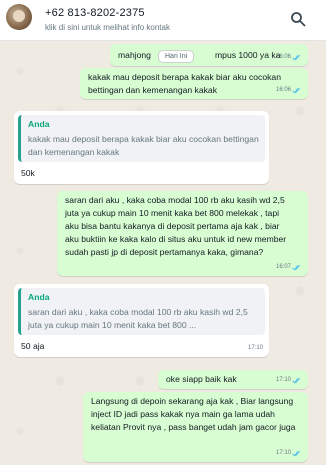  Describe the element at coordinates (107, 27) in the screenshot. I see `contact-info-hint: klik di sini untuk melihat info kontak` at that location.